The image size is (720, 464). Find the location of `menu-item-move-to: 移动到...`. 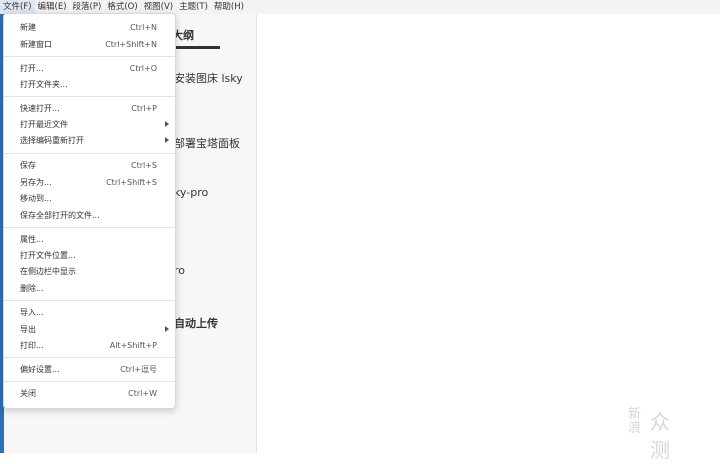

menu-item-move-to: 移动到... is located at coordinates (89, 198).